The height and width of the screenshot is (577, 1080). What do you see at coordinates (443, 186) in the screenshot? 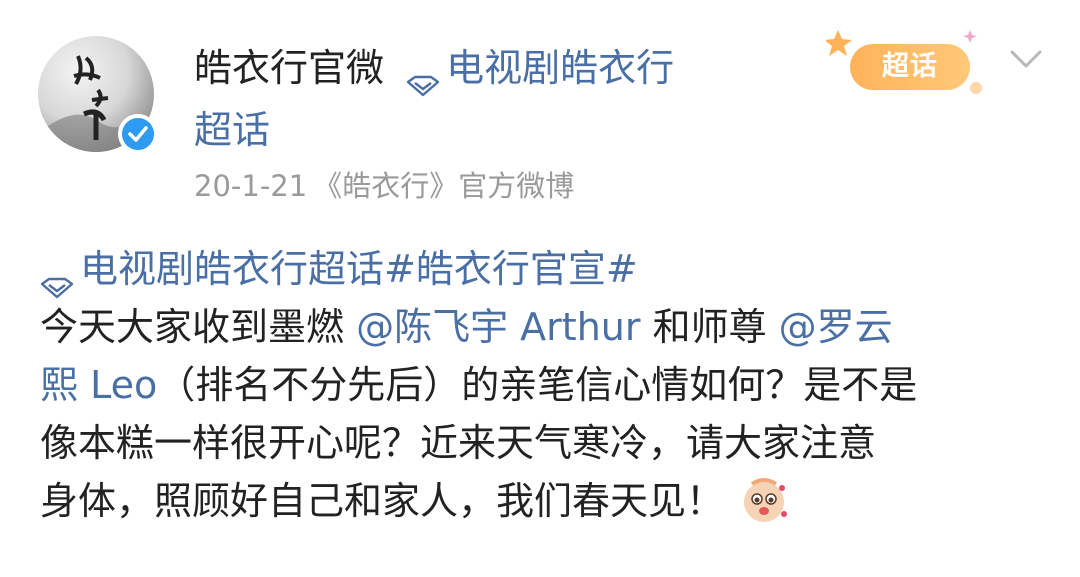
I see `post-source: 《皓衣行》官方微博` at bounding box center [443, 186].